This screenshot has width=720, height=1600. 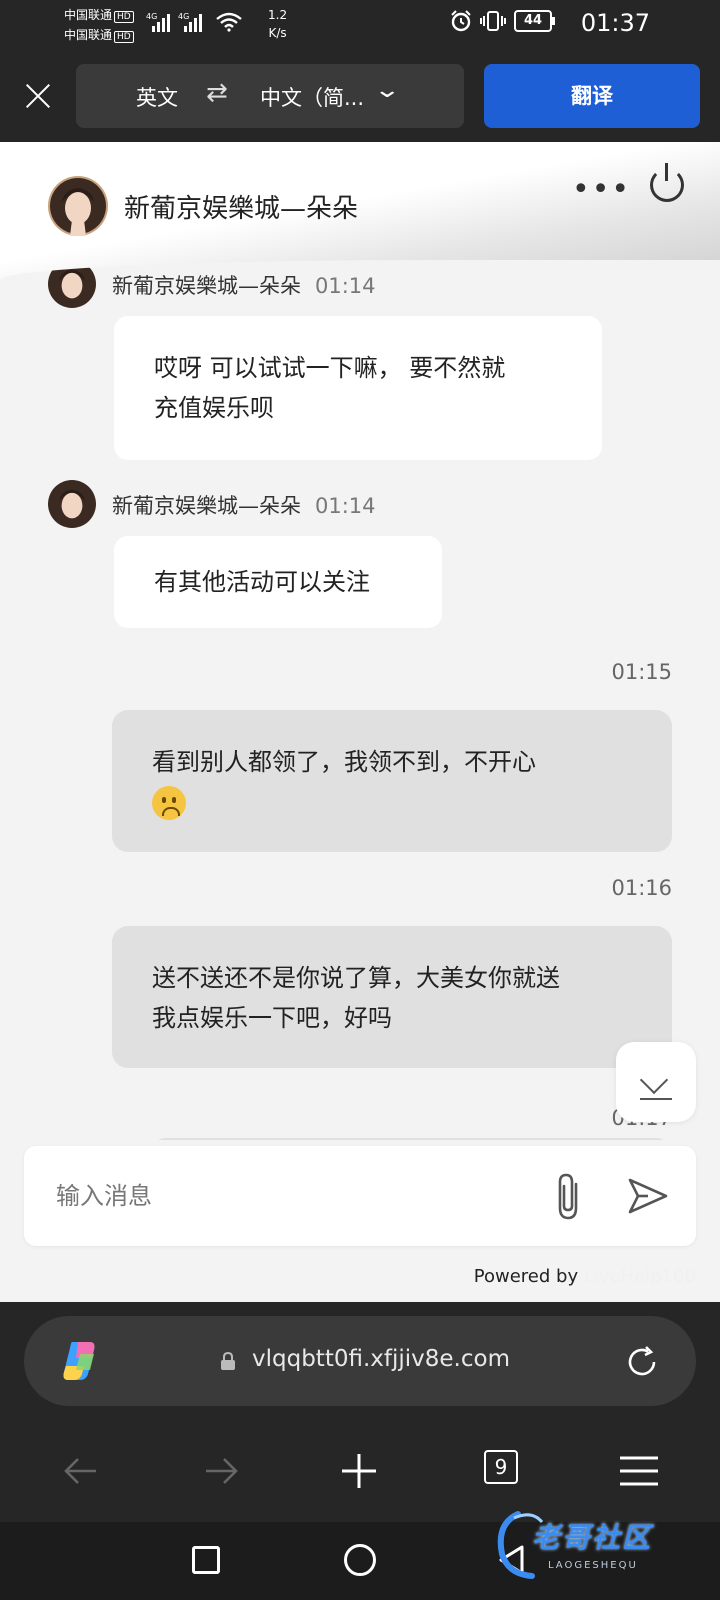 I want to click on powered-by: Powered by LiveHelp100, so click(x=585, y=1276).